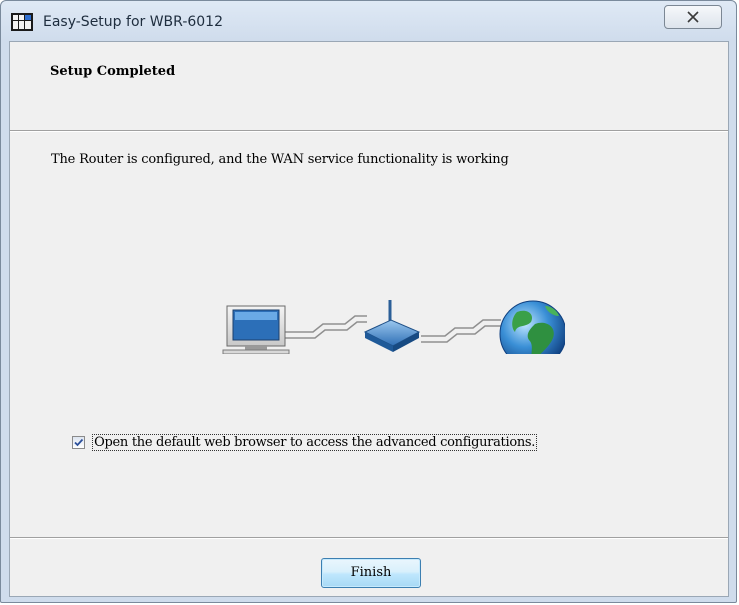 The width and height of the screenshot is (739, 605). What do you see at coordinates (22, 22) in the screenshot?
I see `app-logo-icon` at bounding box center [22, 22].